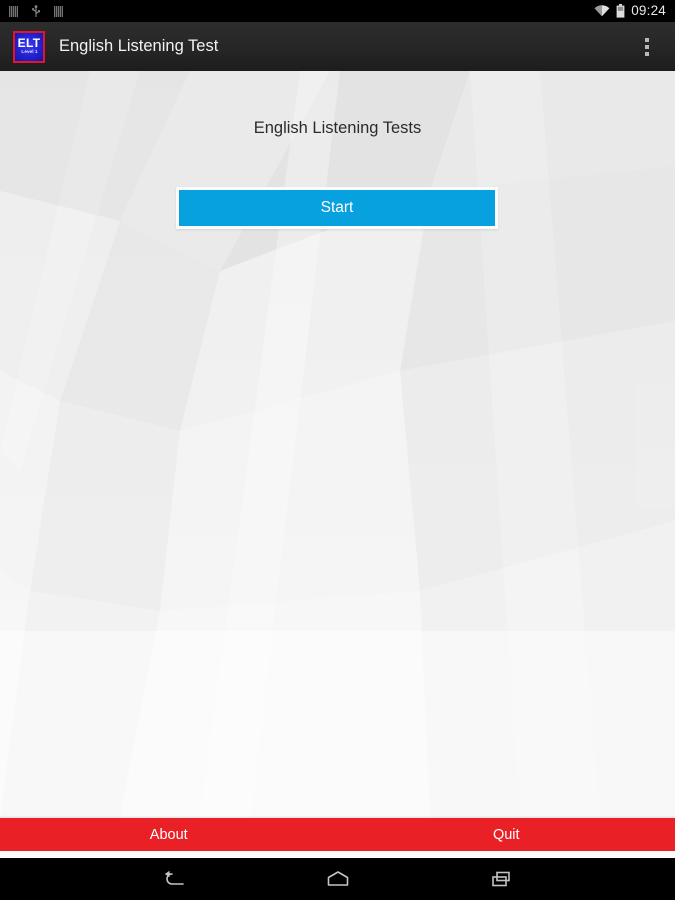 This screenshot has height=900, width=675. What do you see at coordinates (337, 854) in the screenshot?
I see `bottom-bar-gap` at bounding box center [337, 854].